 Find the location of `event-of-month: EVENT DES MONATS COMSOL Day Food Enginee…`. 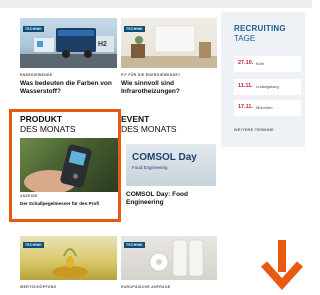

event-of-month: EVENT DES MONATS COMSOL Day Food Enginee… is located at coordinates (169, 164).